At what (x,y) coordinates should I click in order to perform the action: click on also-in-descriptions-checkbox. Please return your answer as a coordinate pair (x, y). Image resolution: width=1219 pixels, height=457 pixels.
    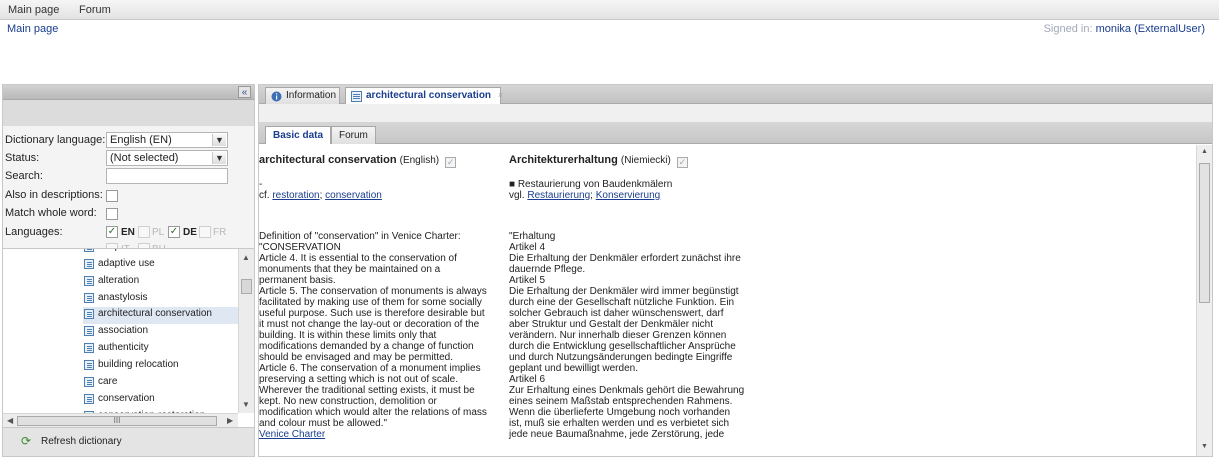
    Looking at the image, I should click on (112, 196).